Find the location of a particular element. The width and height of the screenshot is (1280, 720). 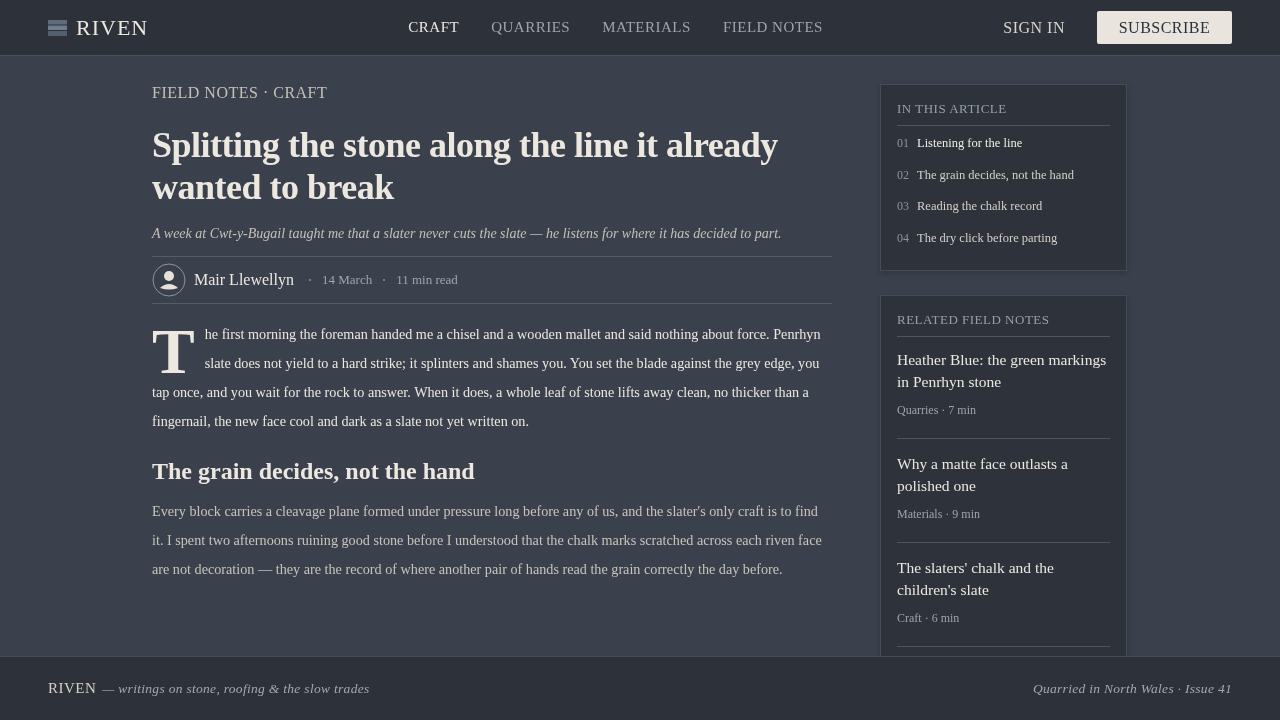

section-heading: The grain decides, not the hand is located at coordinates (314, 471).